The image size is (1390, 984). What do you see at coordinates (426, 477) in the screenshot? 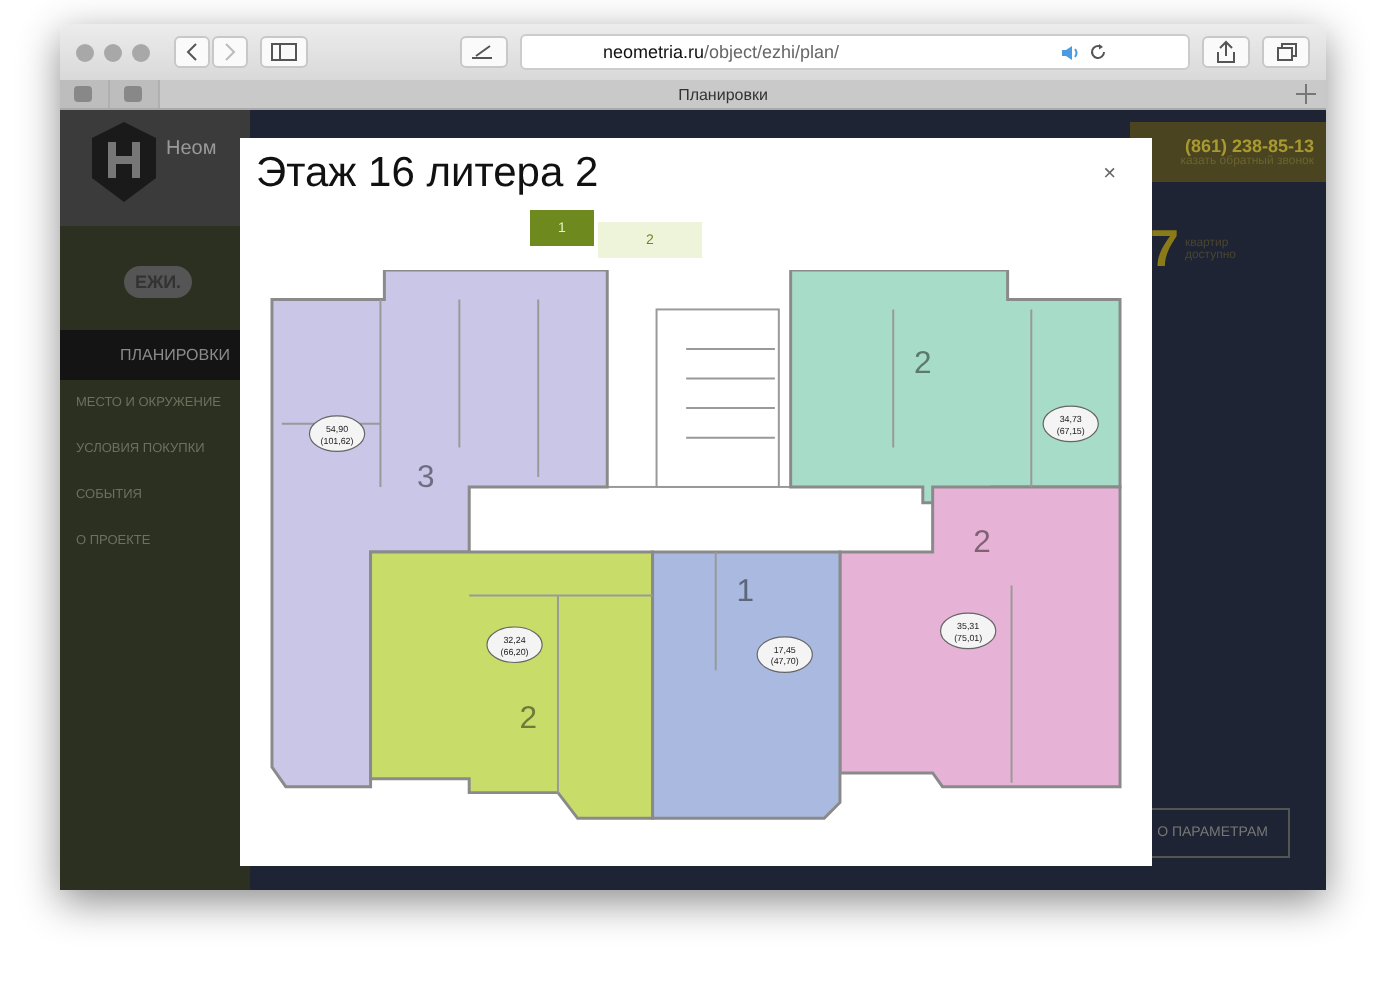
I see `room-count: 3` at bounding box center [426, 477].